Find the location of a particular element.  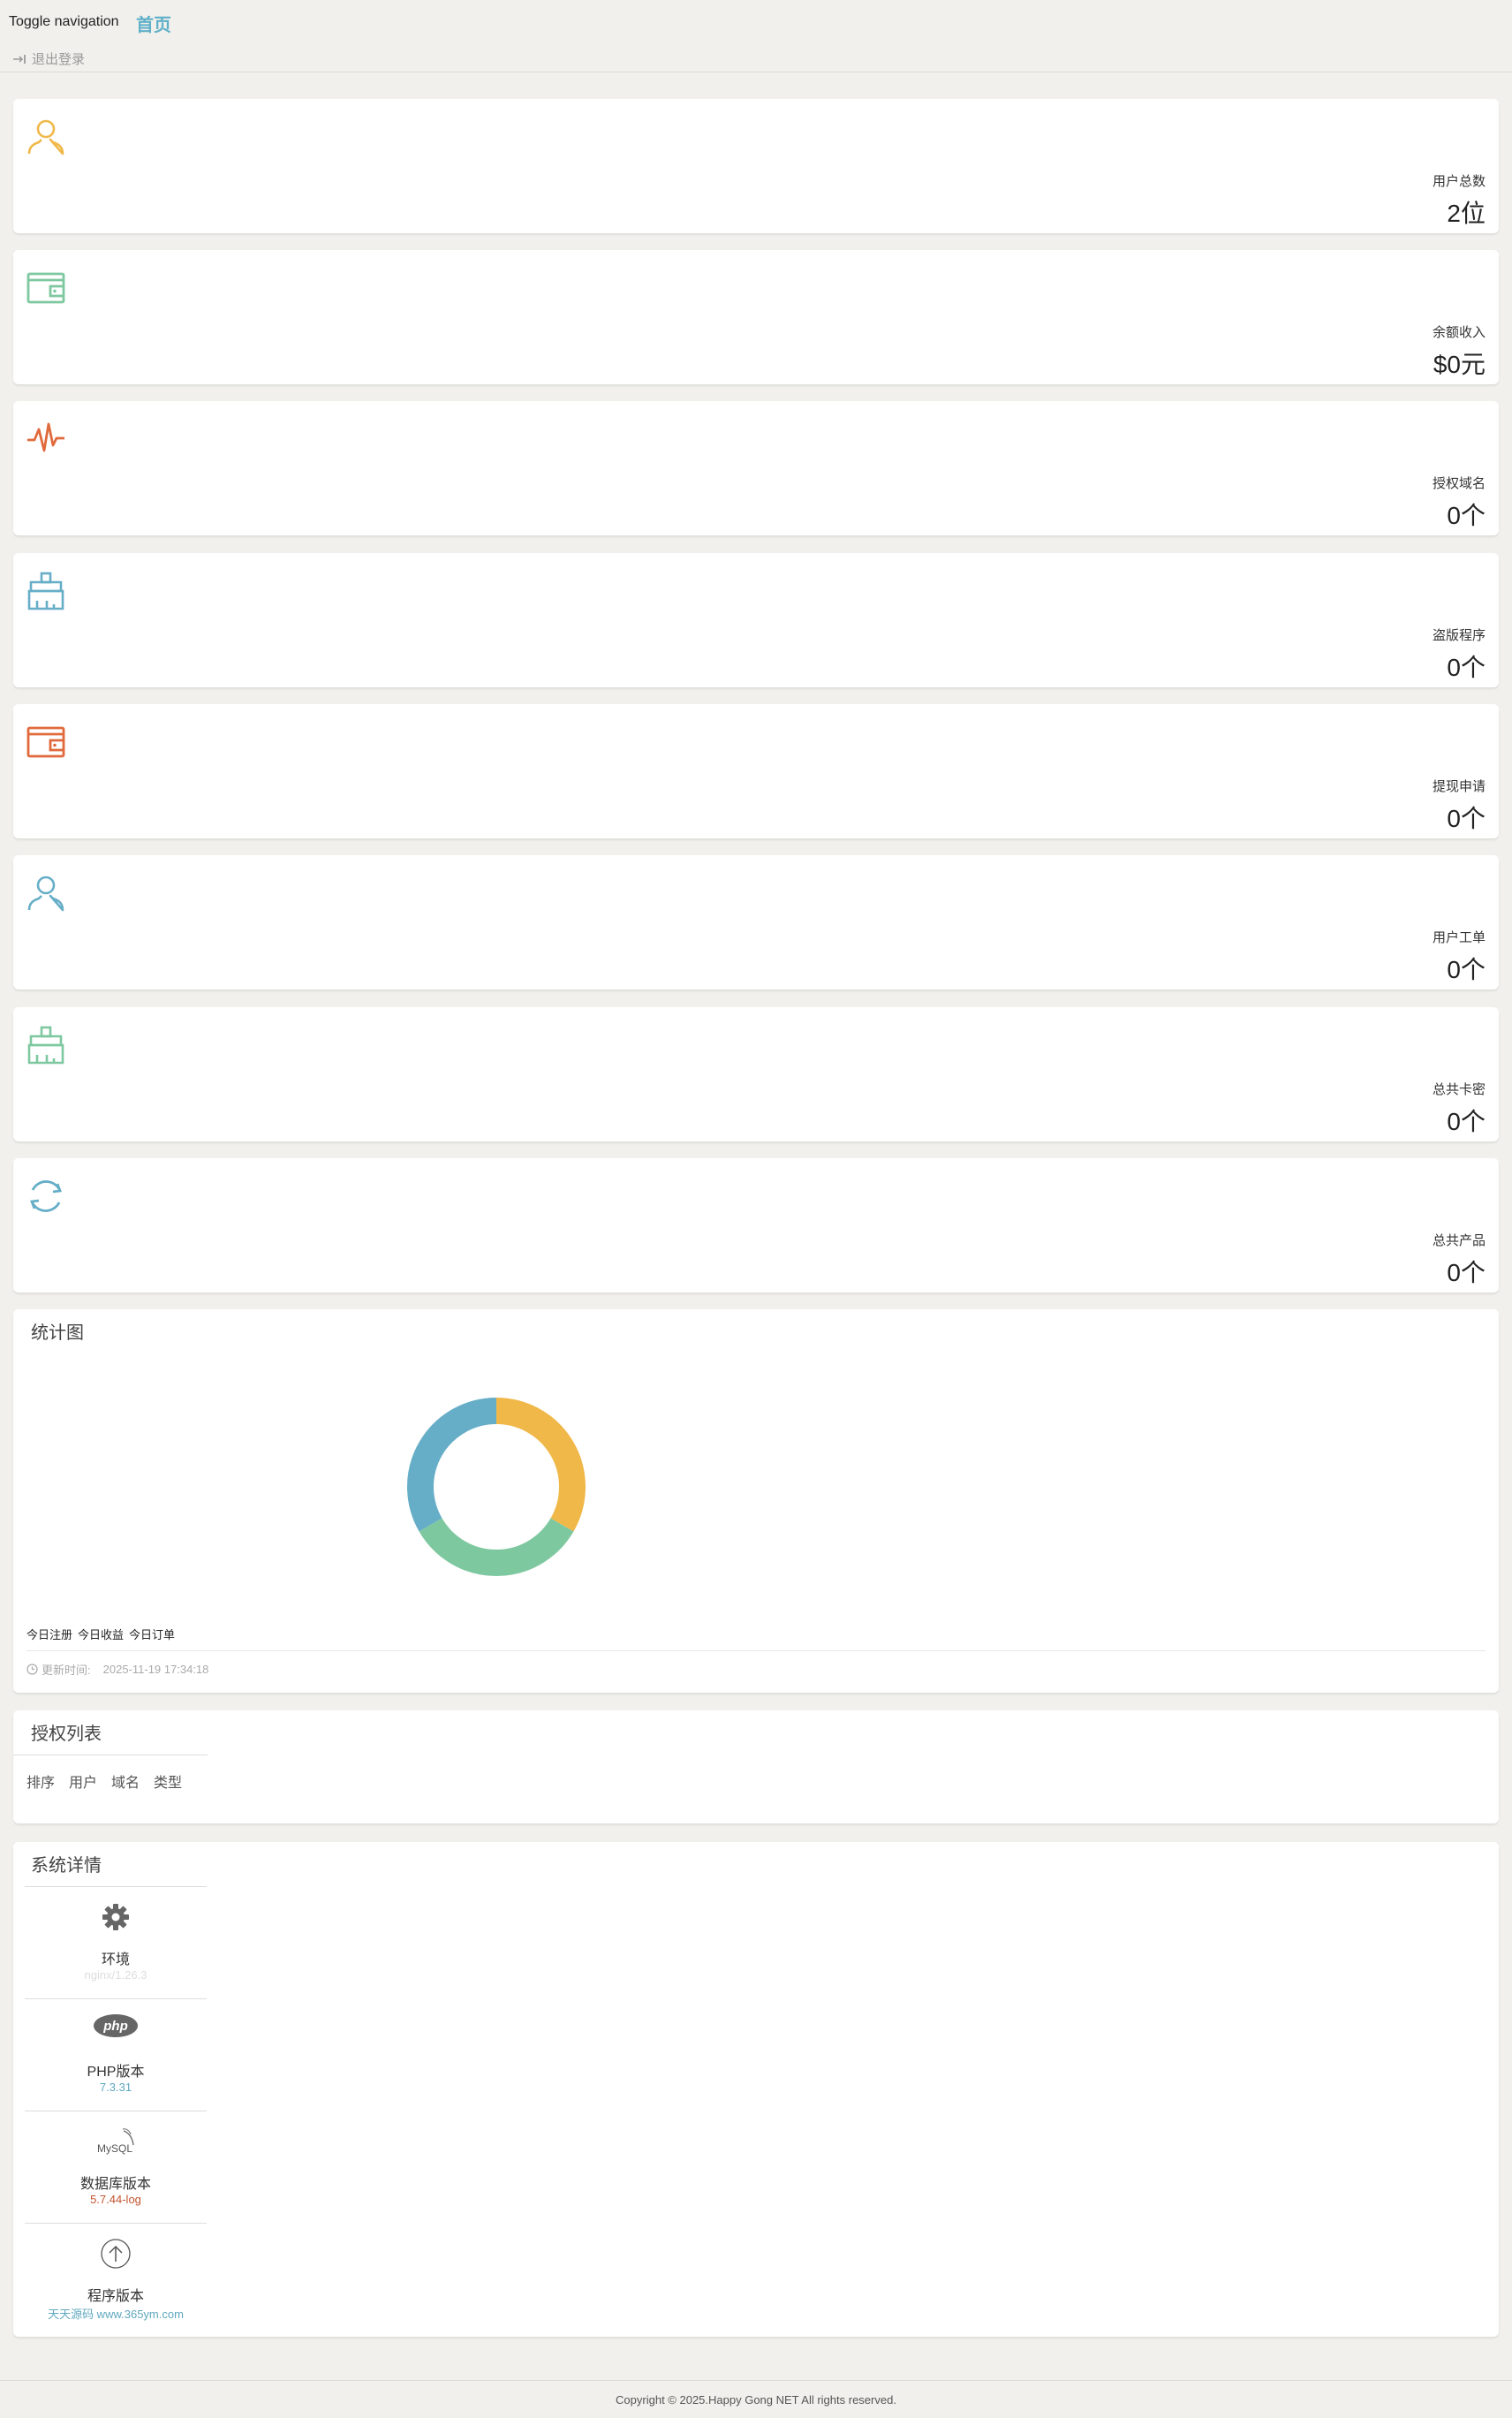

update-time-value: 2025-11-19 17:34:18 is located at coordinates (155, 1669).